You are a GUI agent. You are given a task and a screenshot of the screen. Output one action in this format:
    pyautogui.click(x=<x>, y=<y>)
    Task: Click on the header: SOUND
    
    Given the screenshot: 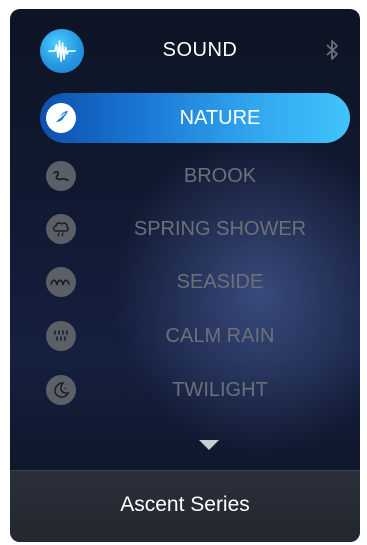 What is the action you would take?
    pyautogui.click(x=185, y=49)
    